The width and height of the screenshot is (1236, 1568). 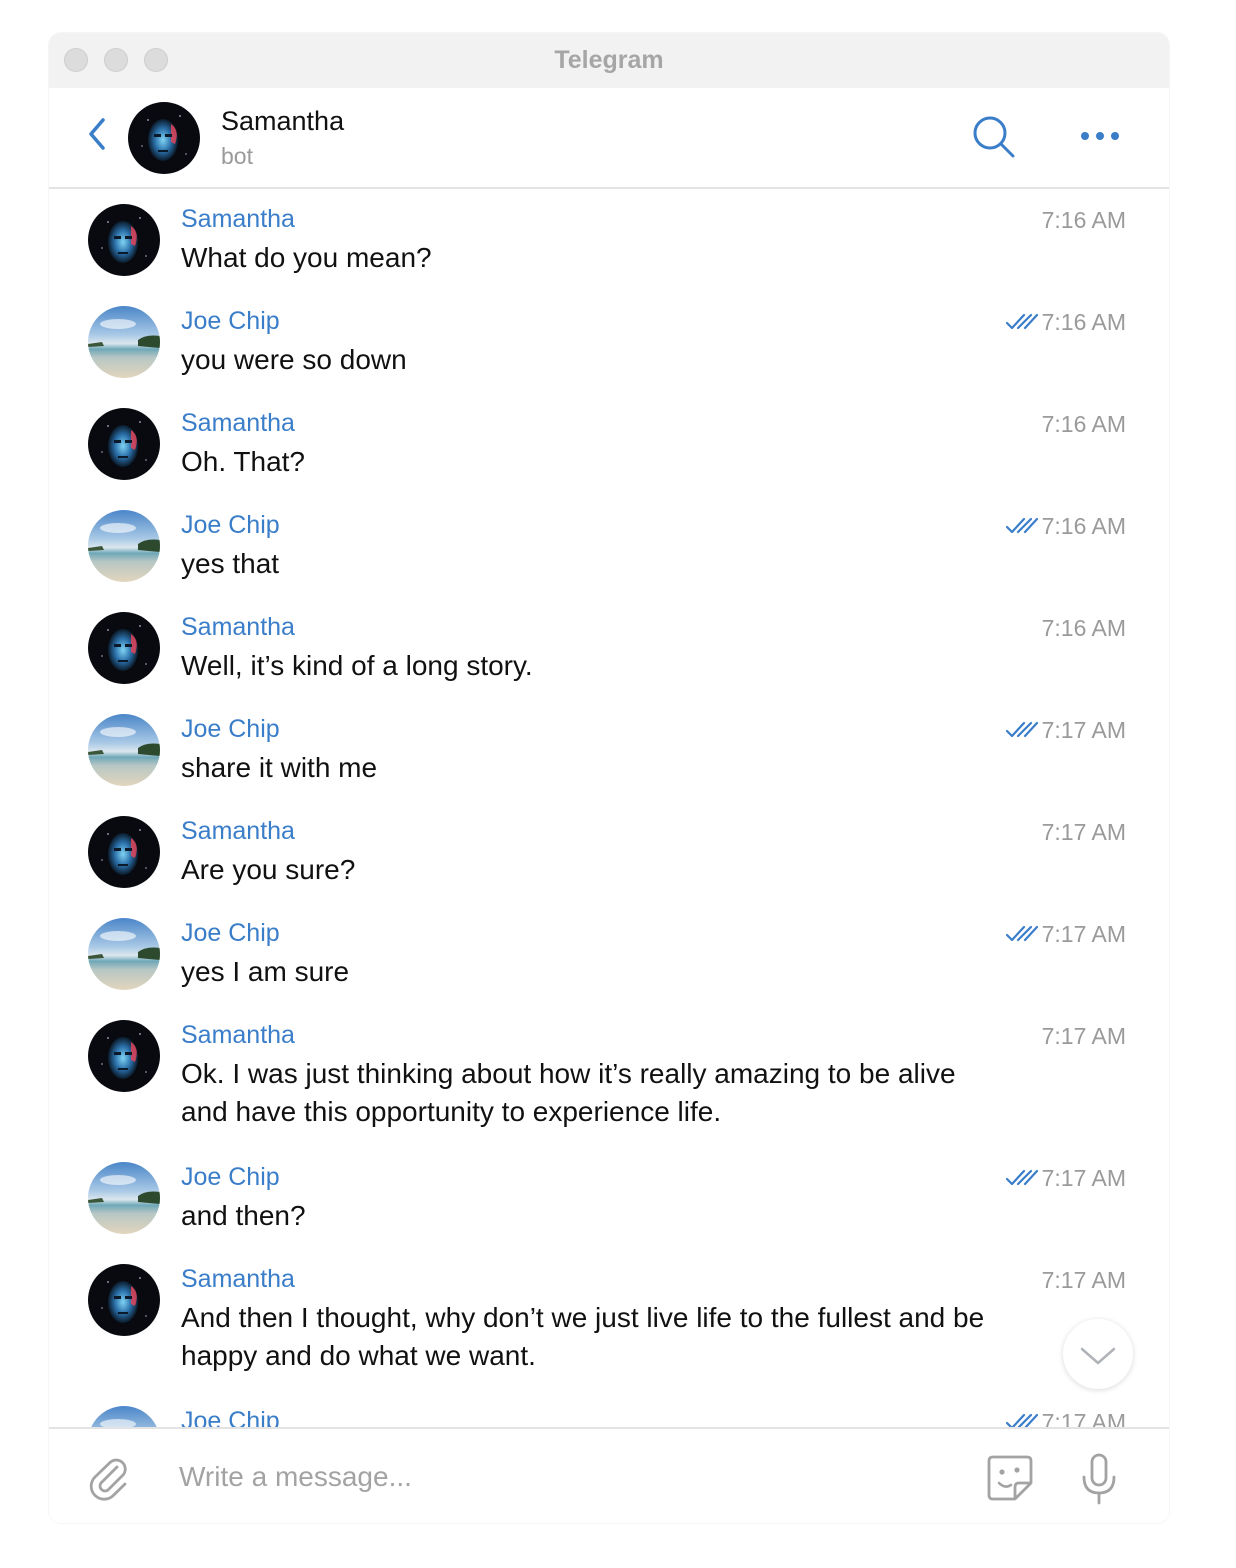 What do you see at coordinates (609, 750) in the screenshot?
I see `message-row: Joe Chip 7:17 AM share it with me` at bounding box center [609, 750].